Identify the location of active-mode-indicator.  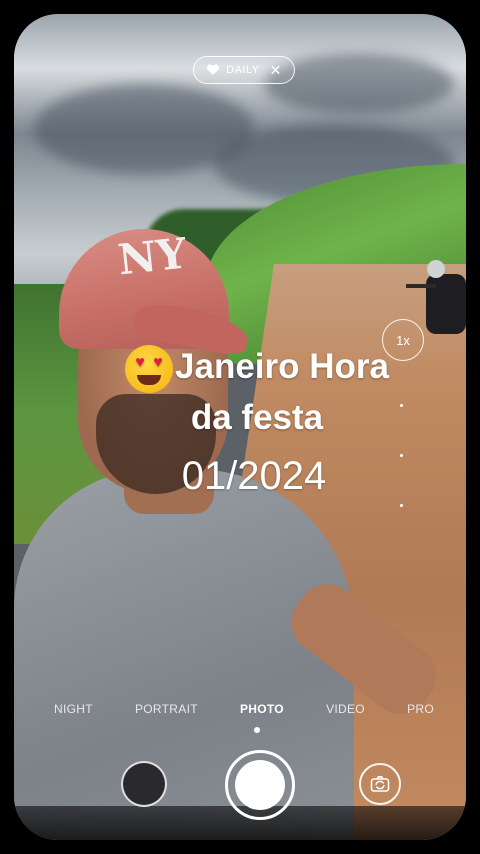
(257, 730).